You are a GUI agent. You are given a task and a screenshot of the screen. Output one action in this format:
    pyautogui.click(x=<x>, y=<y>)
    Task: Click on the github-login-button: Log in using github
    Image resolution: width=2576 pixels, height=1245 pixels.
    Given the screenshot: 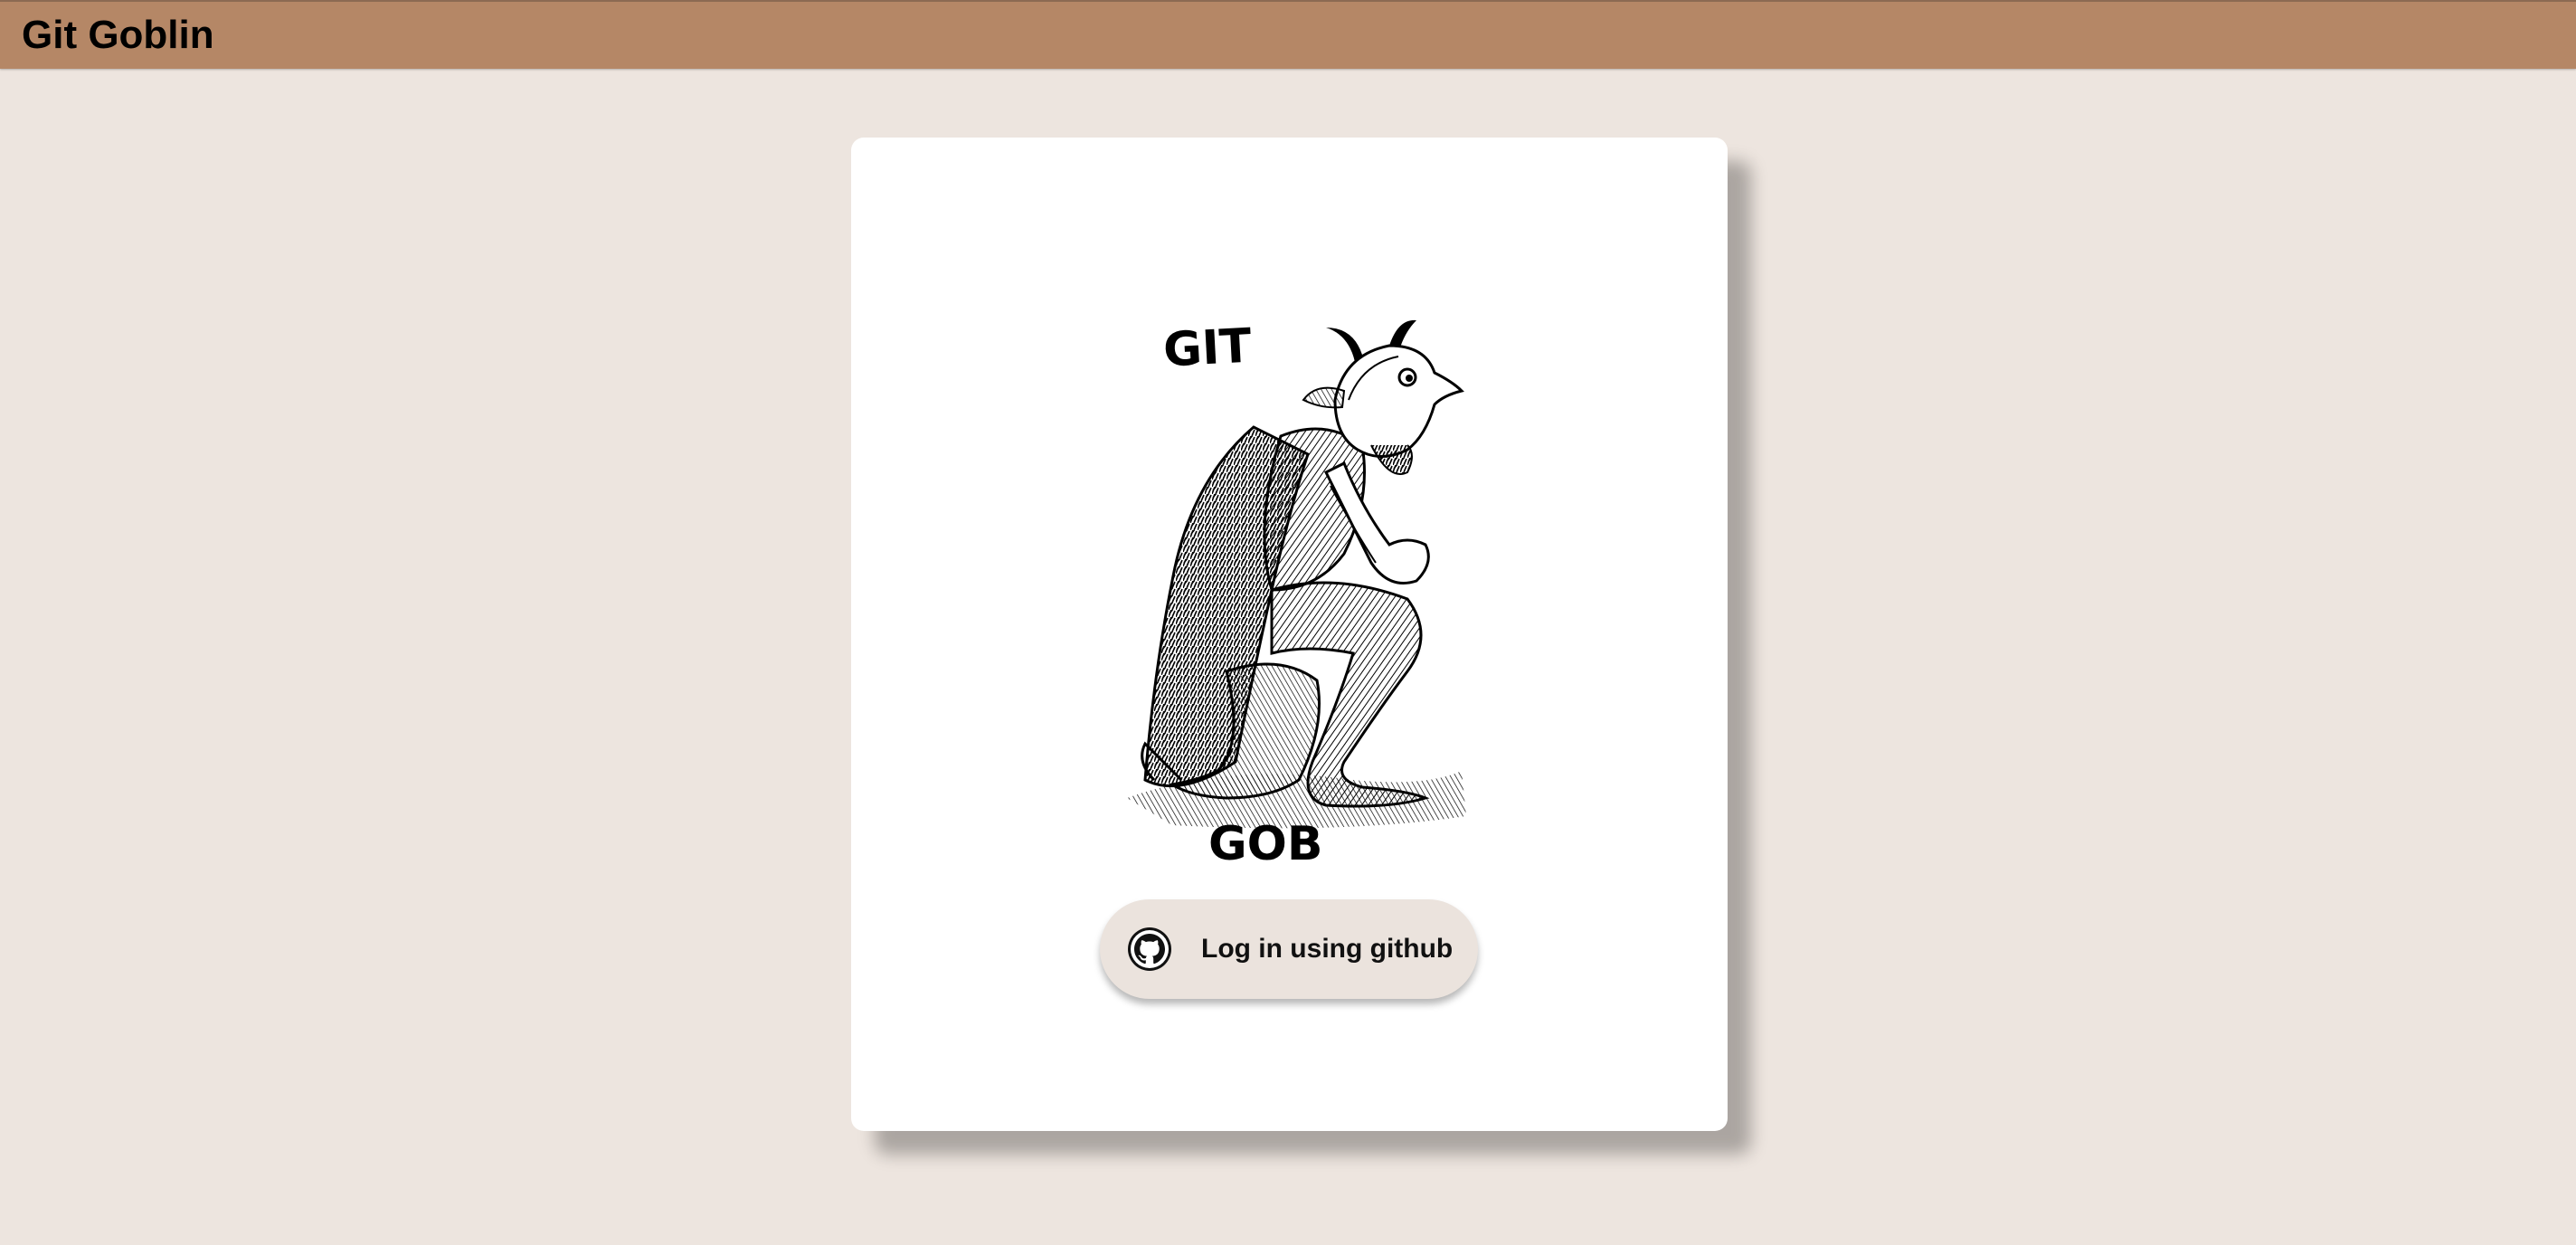 What is the action you would take?
    pyautogui.click(x=1289, y=949)
    